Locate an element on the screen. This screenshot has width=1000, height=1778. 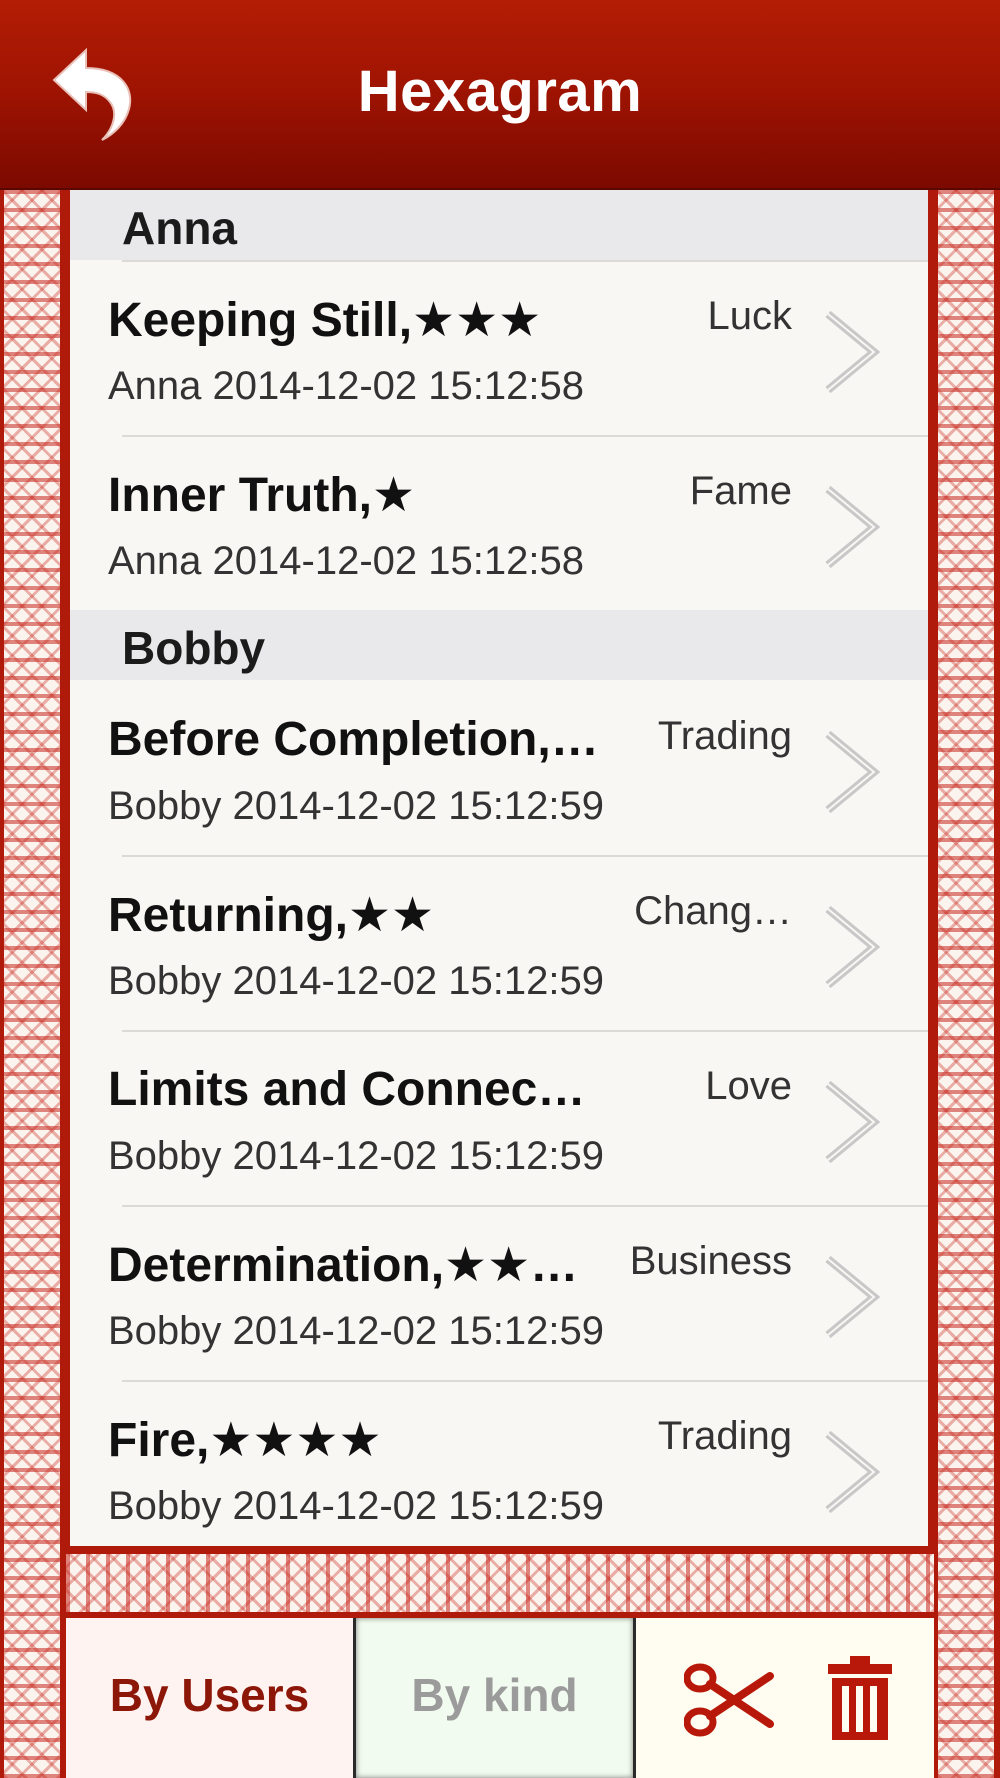
section-header-bobby: Bobby is located at coordinates (499, 645).